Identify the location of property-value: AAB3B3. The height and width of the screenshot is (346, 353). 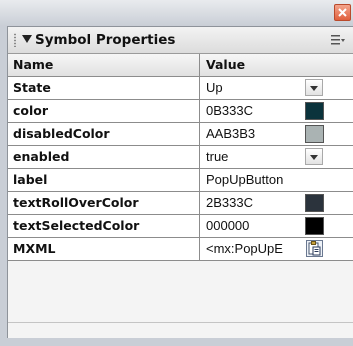
(276, 134).